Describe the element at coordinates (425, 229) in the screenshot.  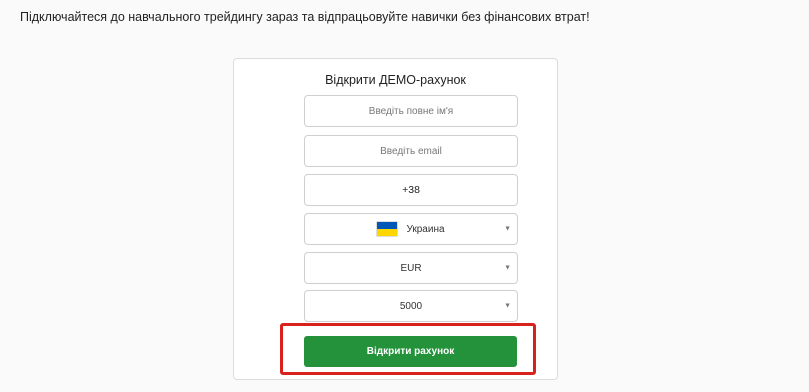
I see `country-selected: Украина` at that location.